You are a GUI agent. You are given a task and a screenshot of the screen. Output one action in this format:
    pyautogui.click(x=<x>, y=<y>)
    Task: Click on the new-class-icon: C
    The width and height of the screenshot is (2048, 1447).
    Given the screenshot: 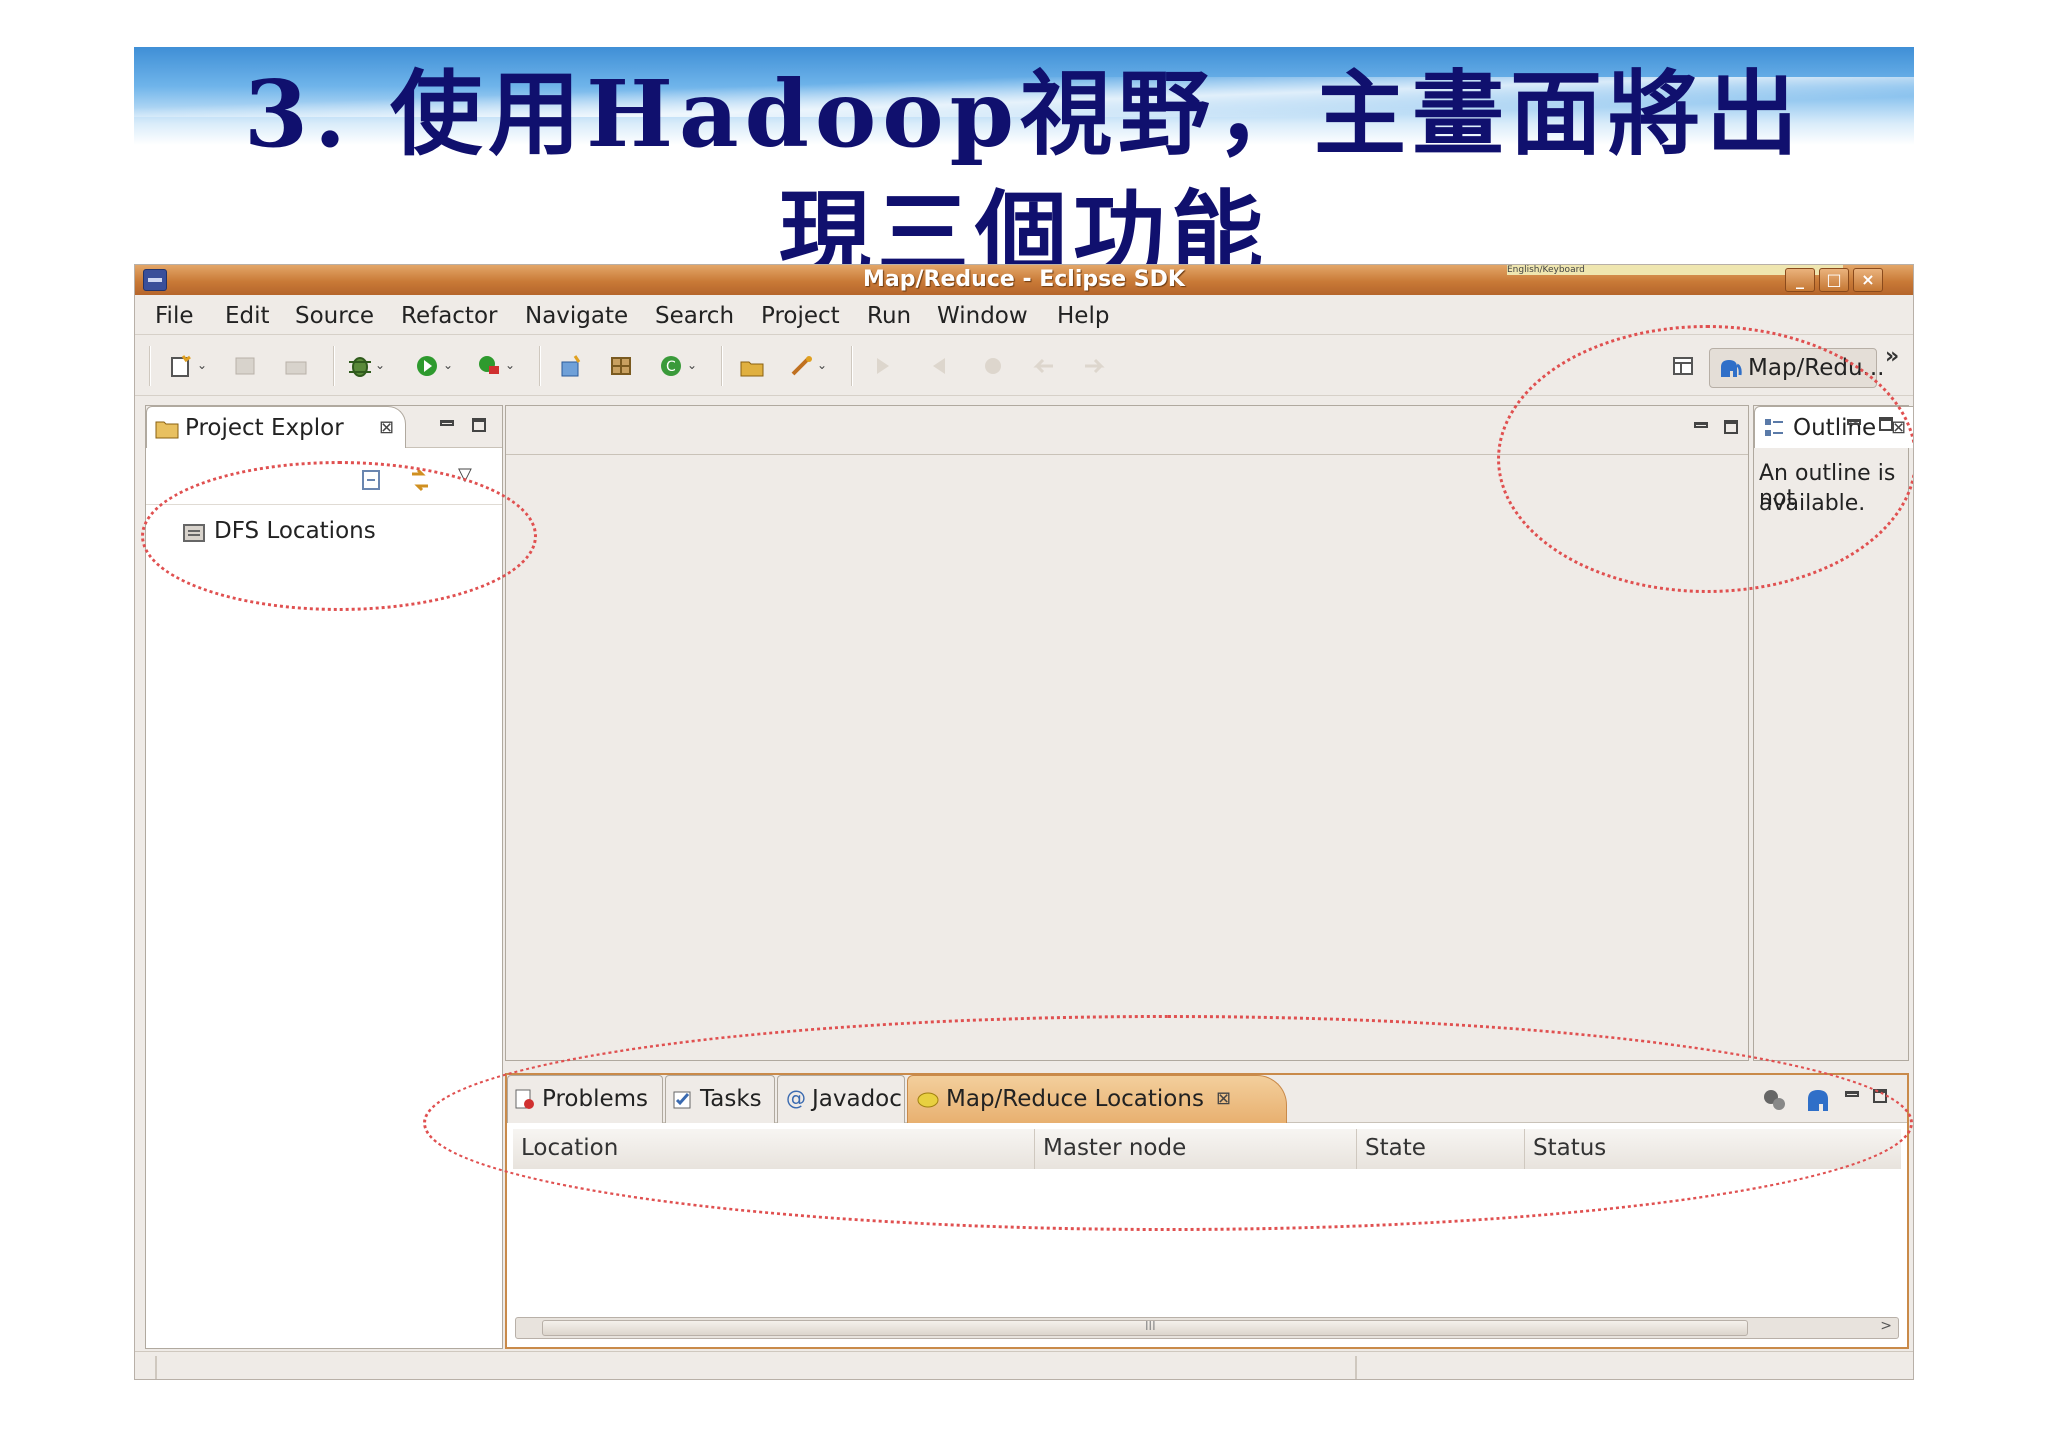 What is the action you would take?
    pyautogui.click(x=672, y=366)
    